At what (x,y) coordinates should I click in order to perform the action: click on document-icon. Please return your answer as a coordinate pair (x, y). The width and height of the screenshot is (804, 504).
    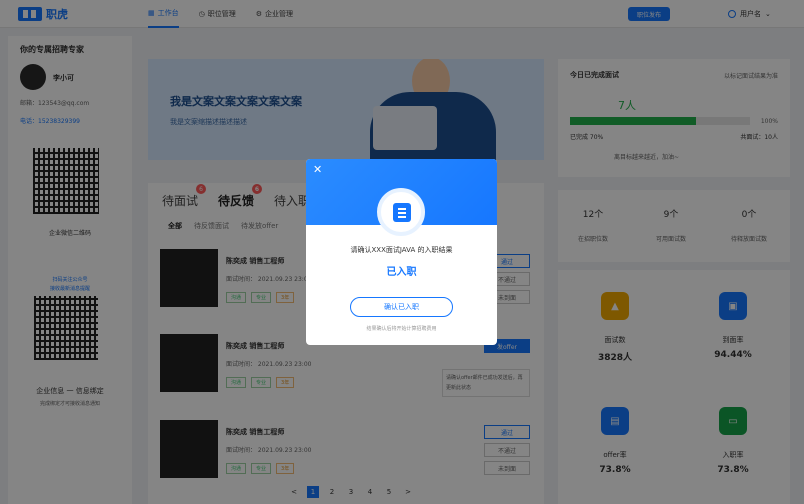
    Looking at the image, I should click on (402, 212).